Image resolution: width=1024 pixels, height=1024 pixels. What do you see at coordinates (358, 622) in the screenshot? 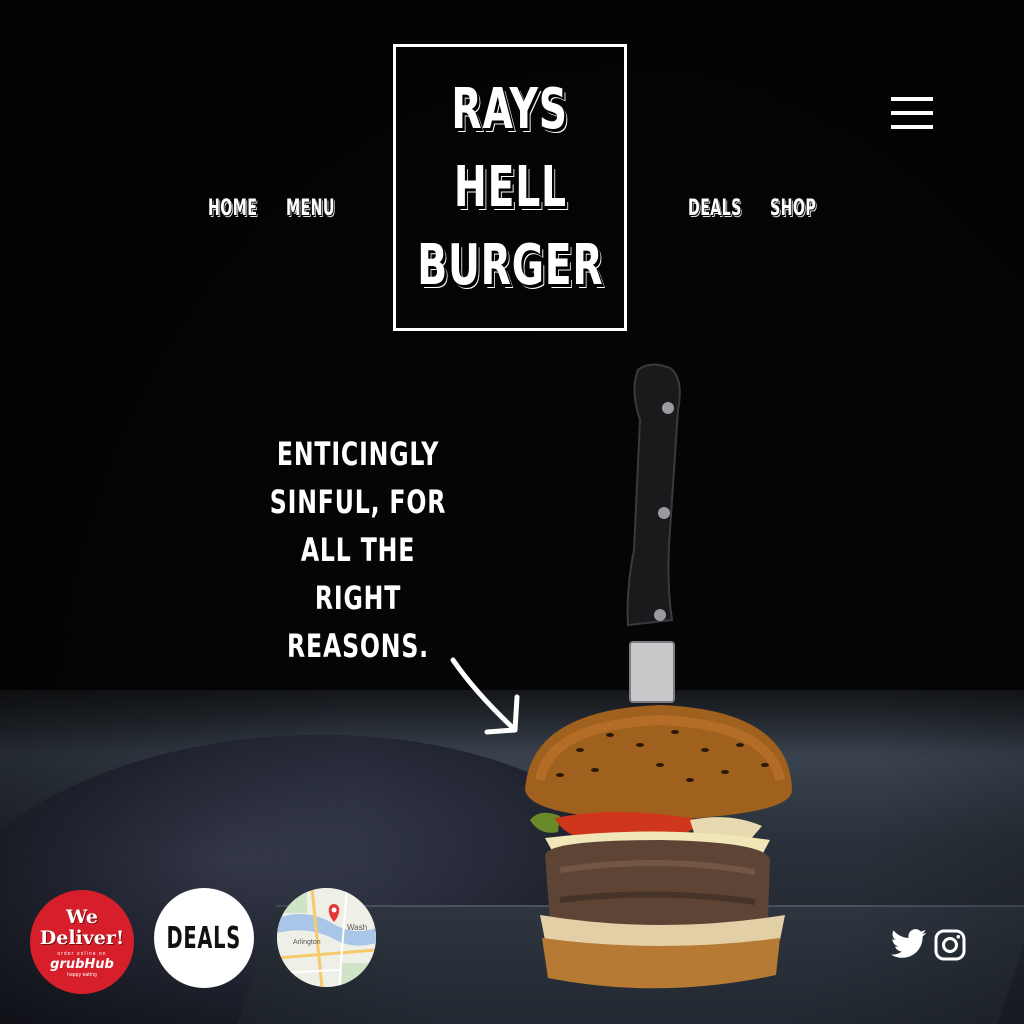
I see `tagline-line-4: RIGHT REASONS.` at bounding box center [358, 622].